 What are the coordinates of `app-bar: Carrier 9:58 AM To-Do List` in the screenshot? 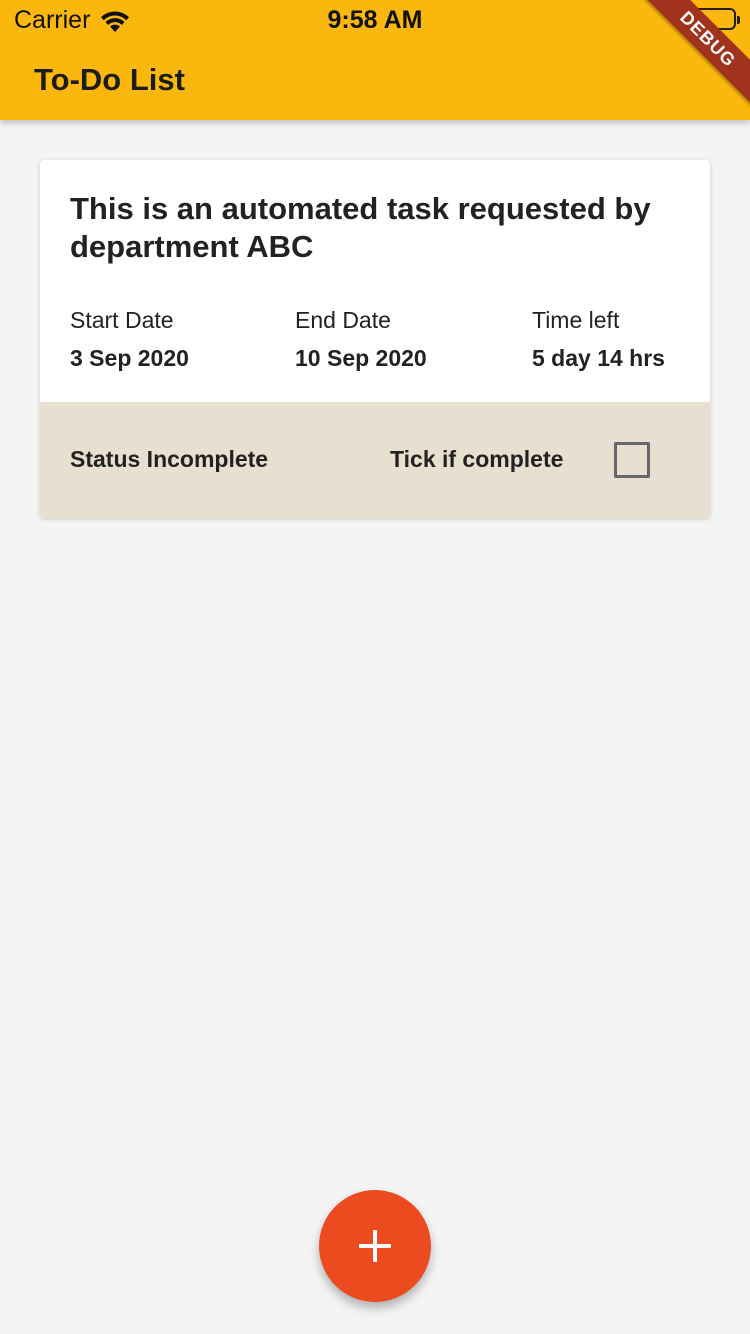 It's located at (375, 60).